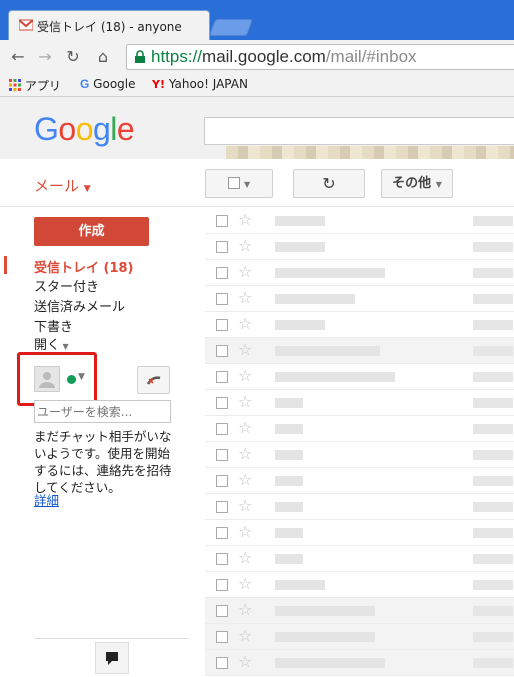  Describe the element at coordinates (51, 343) in the screenshot. I see `nav-more: 開く ▼` at that location.